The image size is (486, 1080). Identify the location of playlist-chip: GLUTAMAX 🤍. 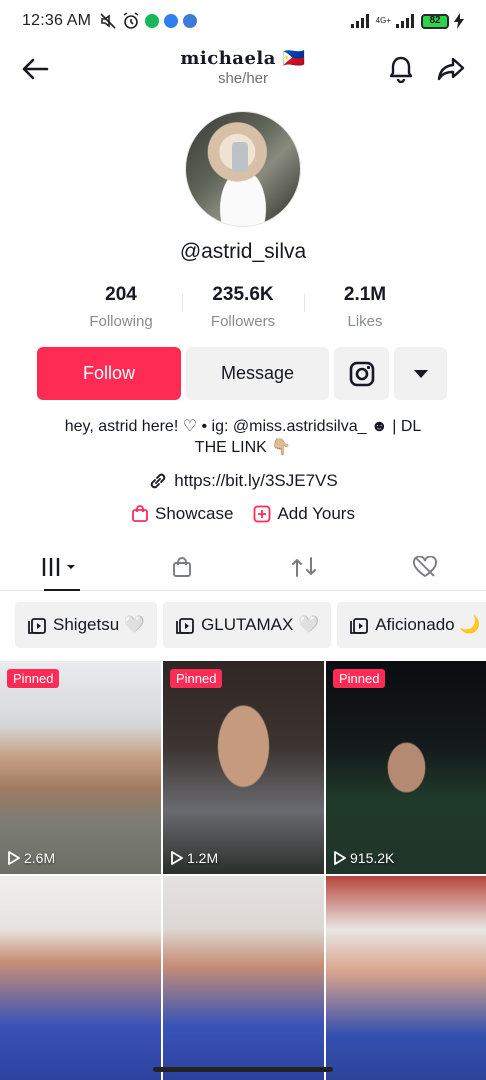
(247, 625).